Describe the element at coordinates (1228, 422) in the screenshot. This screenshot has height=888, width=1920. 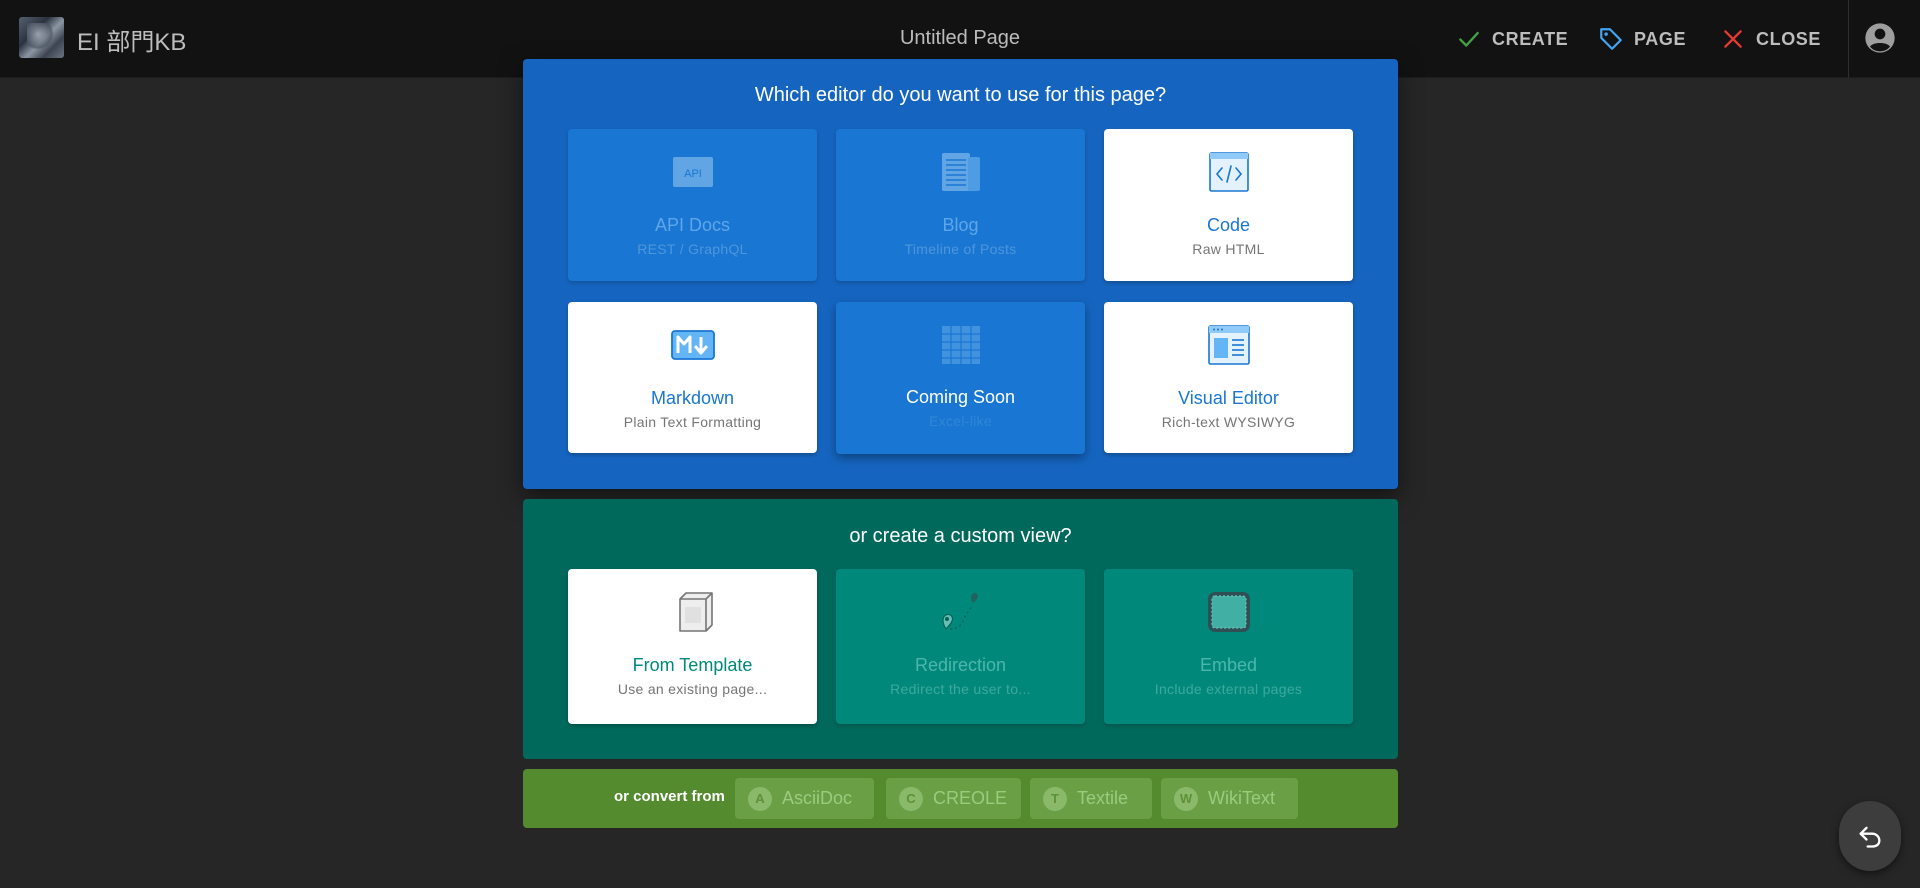
I see `editor-card-subtitle: Rich-text WYSIWYG` at that location.